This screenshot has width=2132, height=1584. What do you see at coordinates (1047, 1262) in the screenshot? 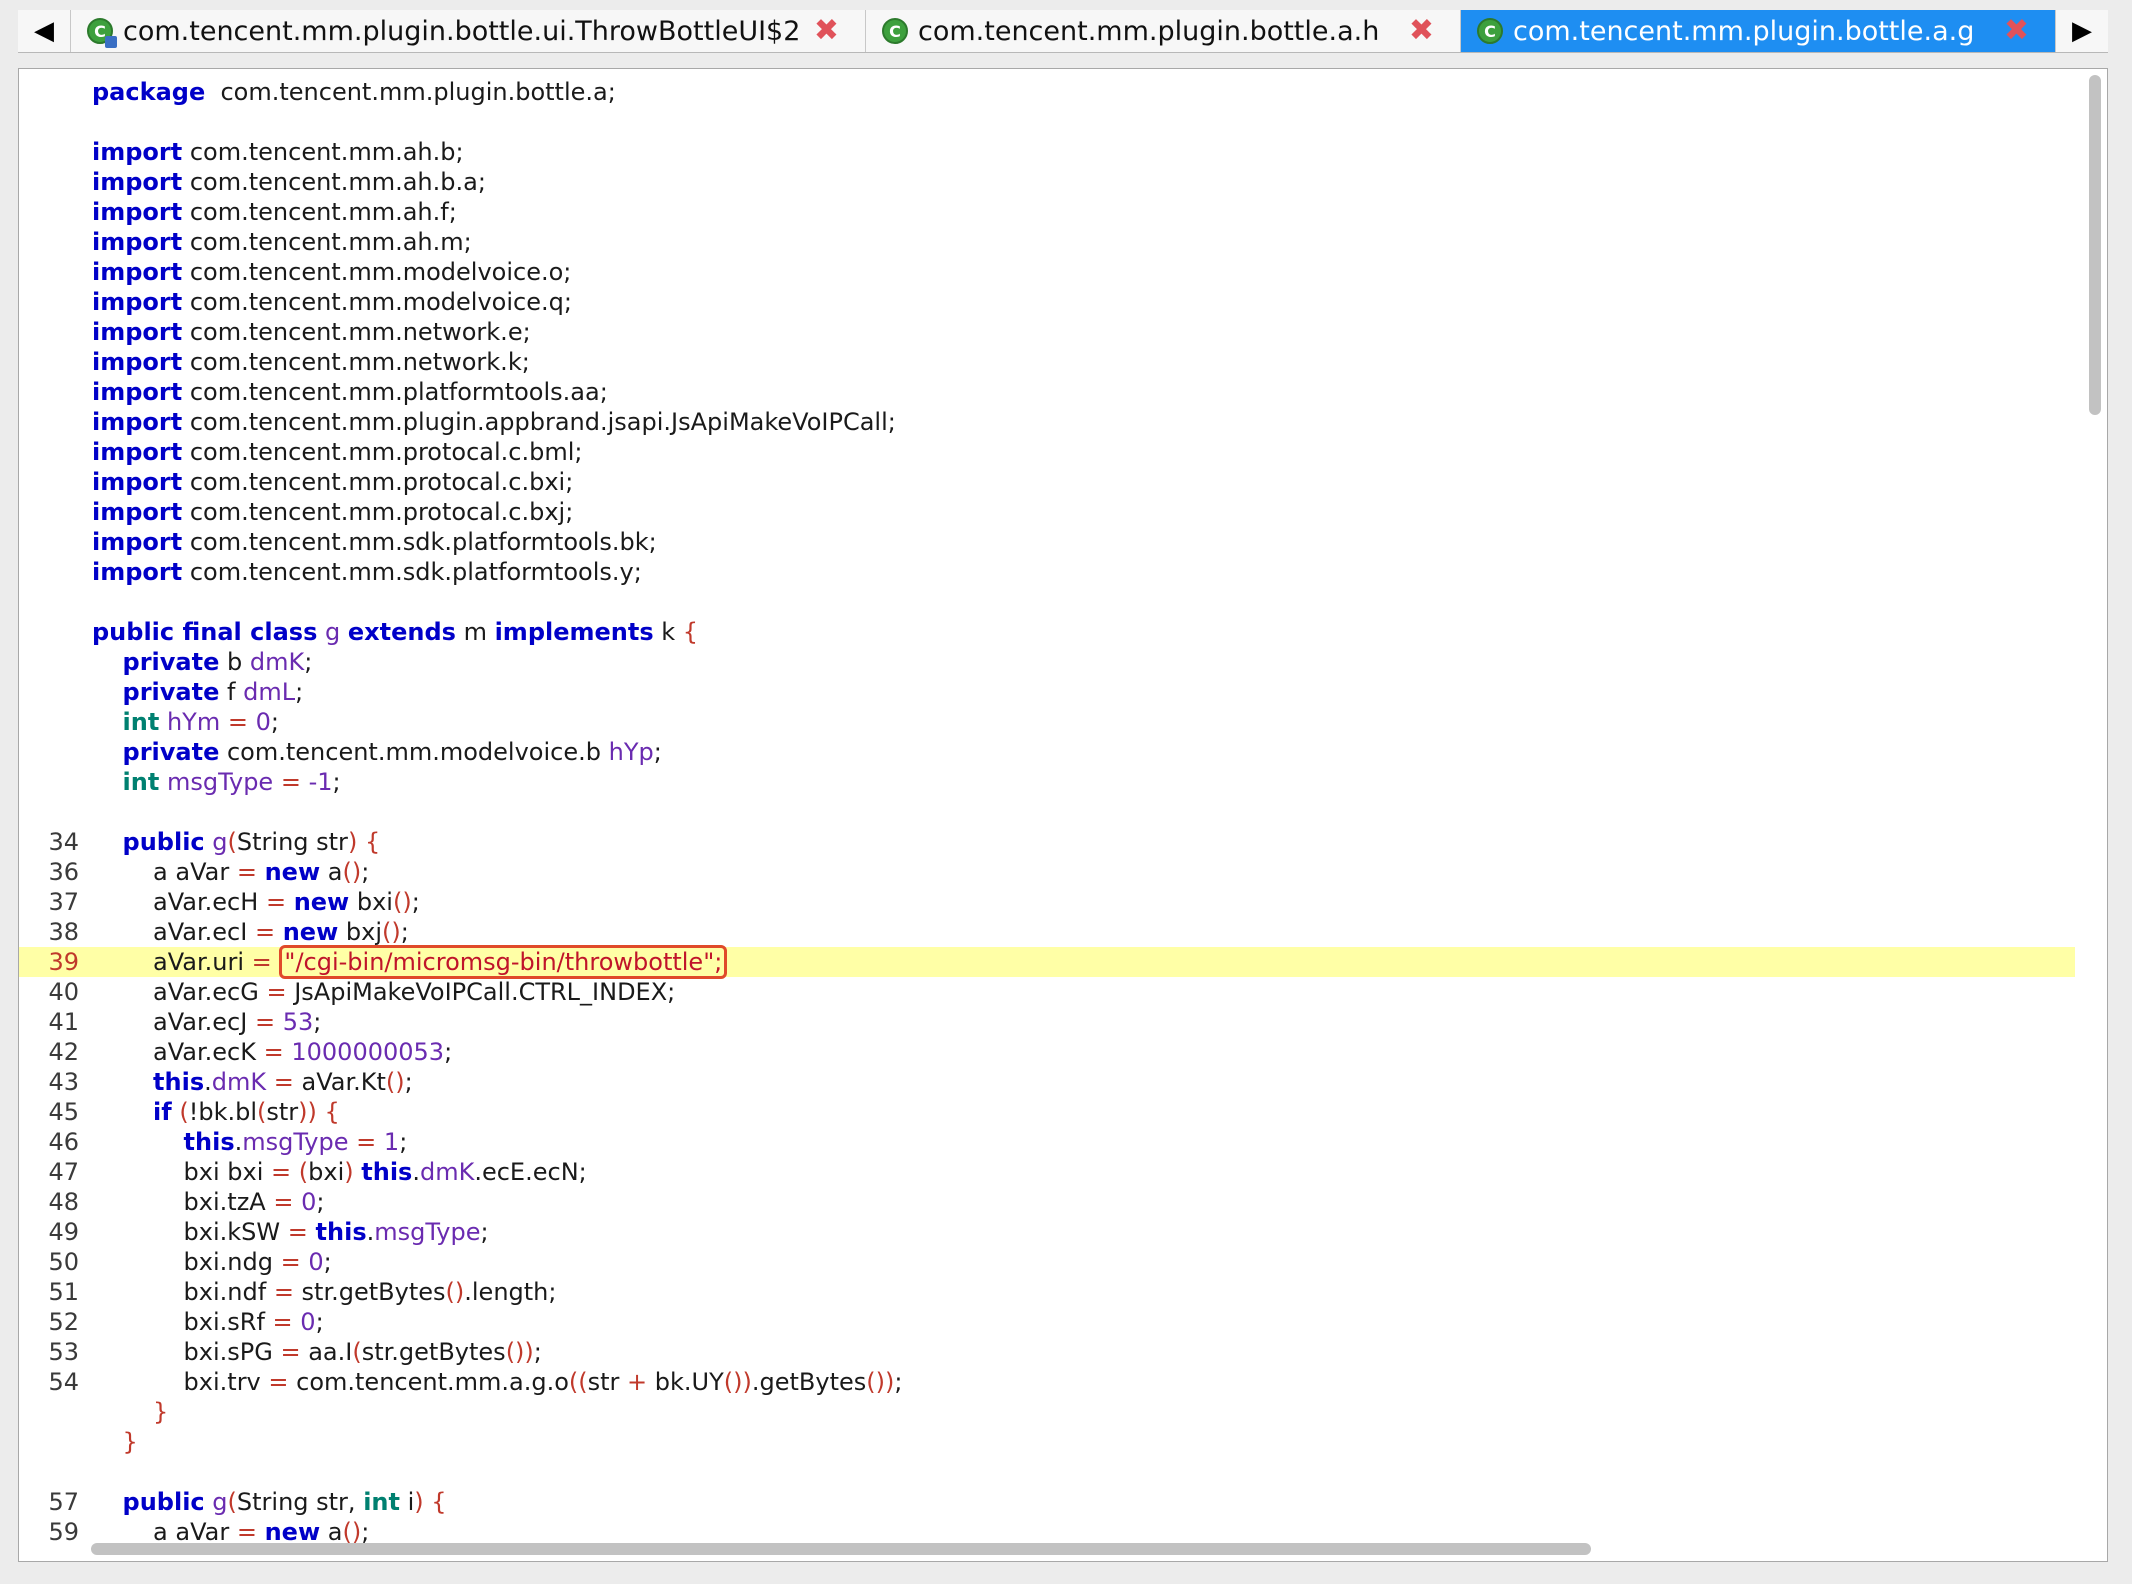
I see `code-line: 50 bxi.ndg = 0;` at bounding box center [1047, 1262].